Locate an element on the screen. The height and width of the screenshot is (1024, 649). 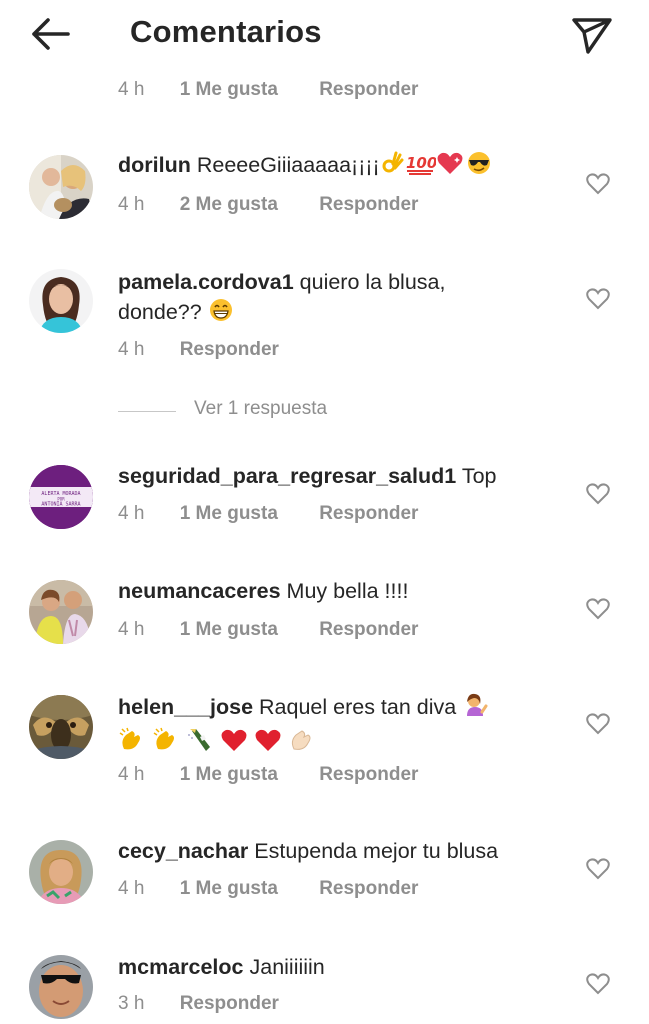
grinning-face-emoji-icon is located at coordinates (221, 314).